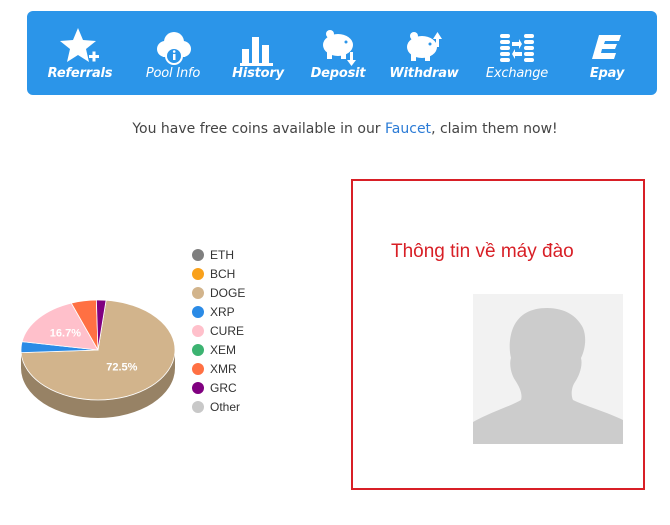 The image size is (670, 525). I want to click on nav-pool-info-label: Pool Info, so click(173, 73).